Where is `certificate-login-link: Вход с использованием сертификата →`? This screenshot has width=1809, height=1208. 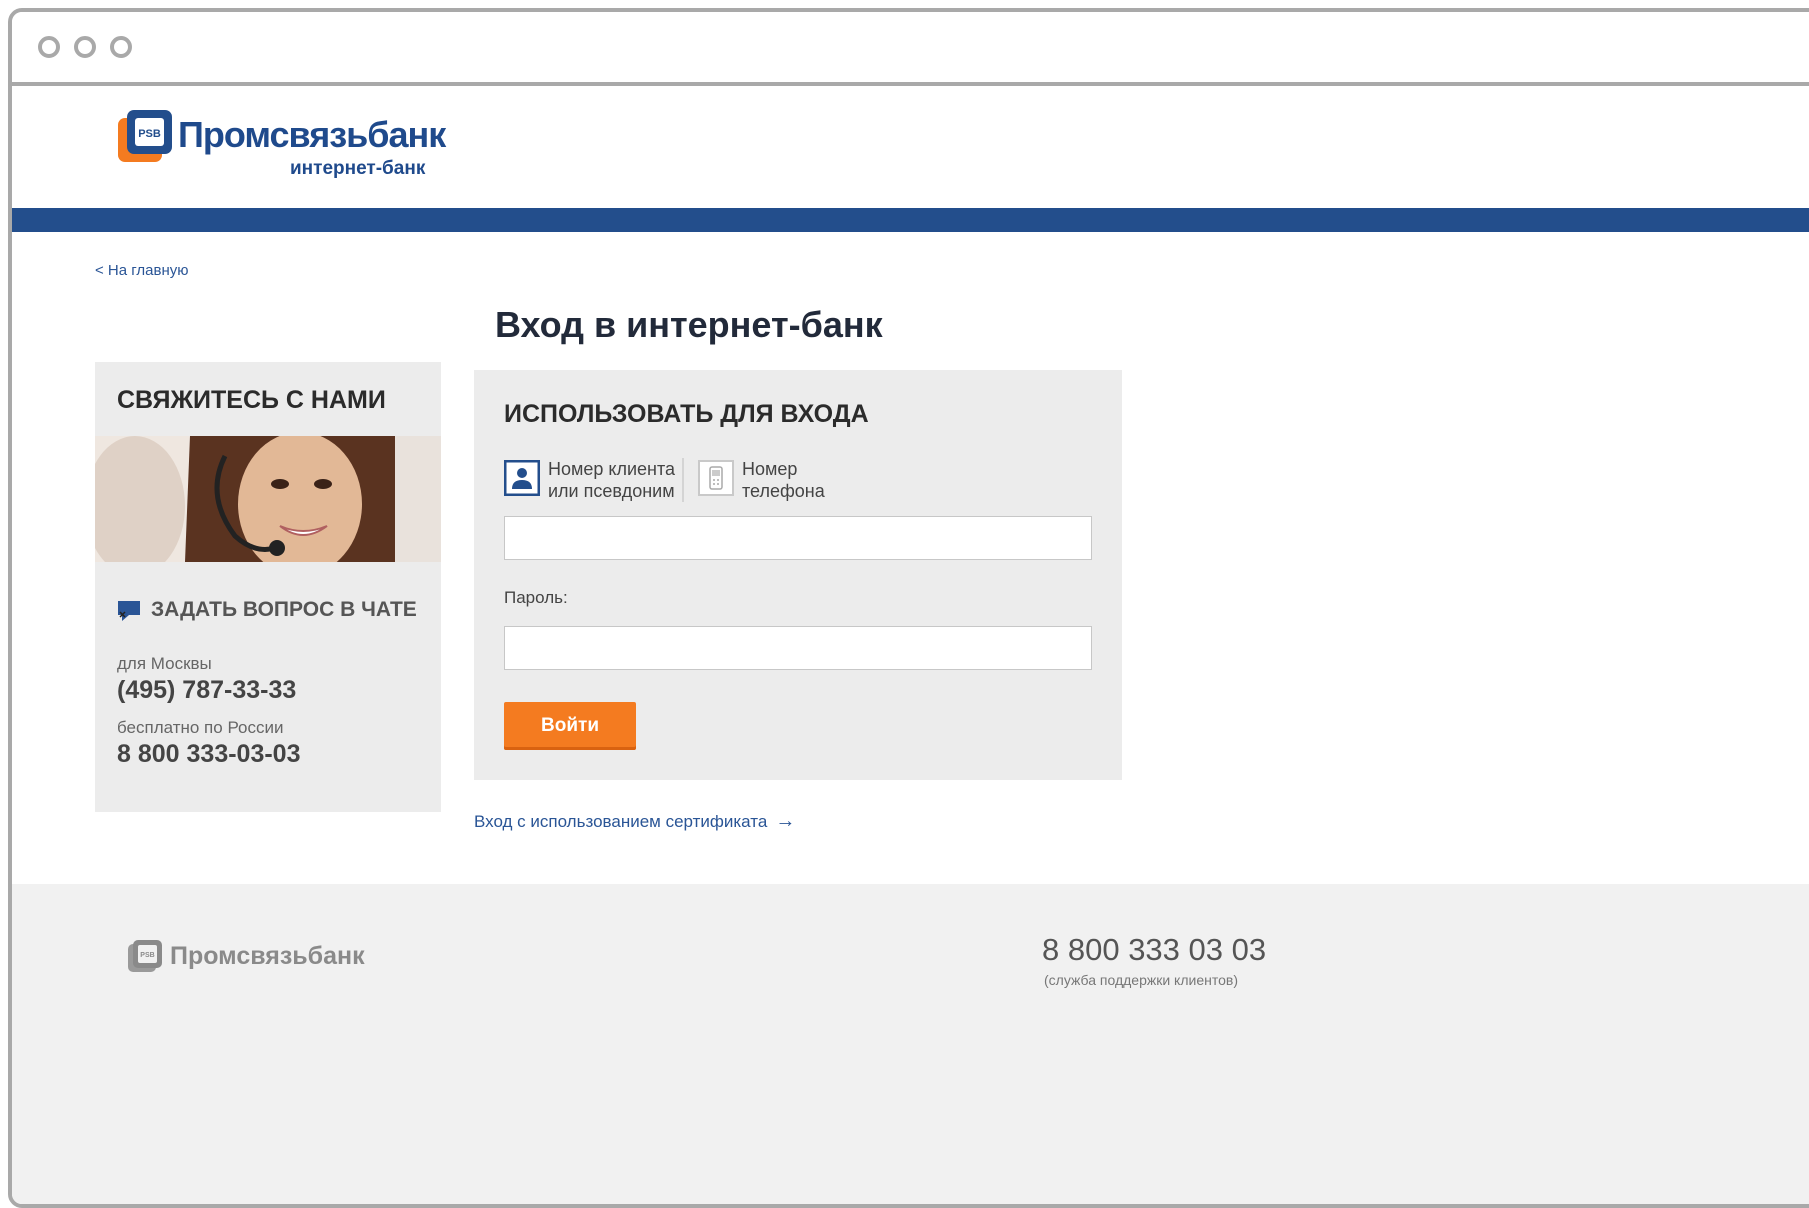
certificate-login-link: Вход с использованием сертификата → is located at coordinates (634, 821).